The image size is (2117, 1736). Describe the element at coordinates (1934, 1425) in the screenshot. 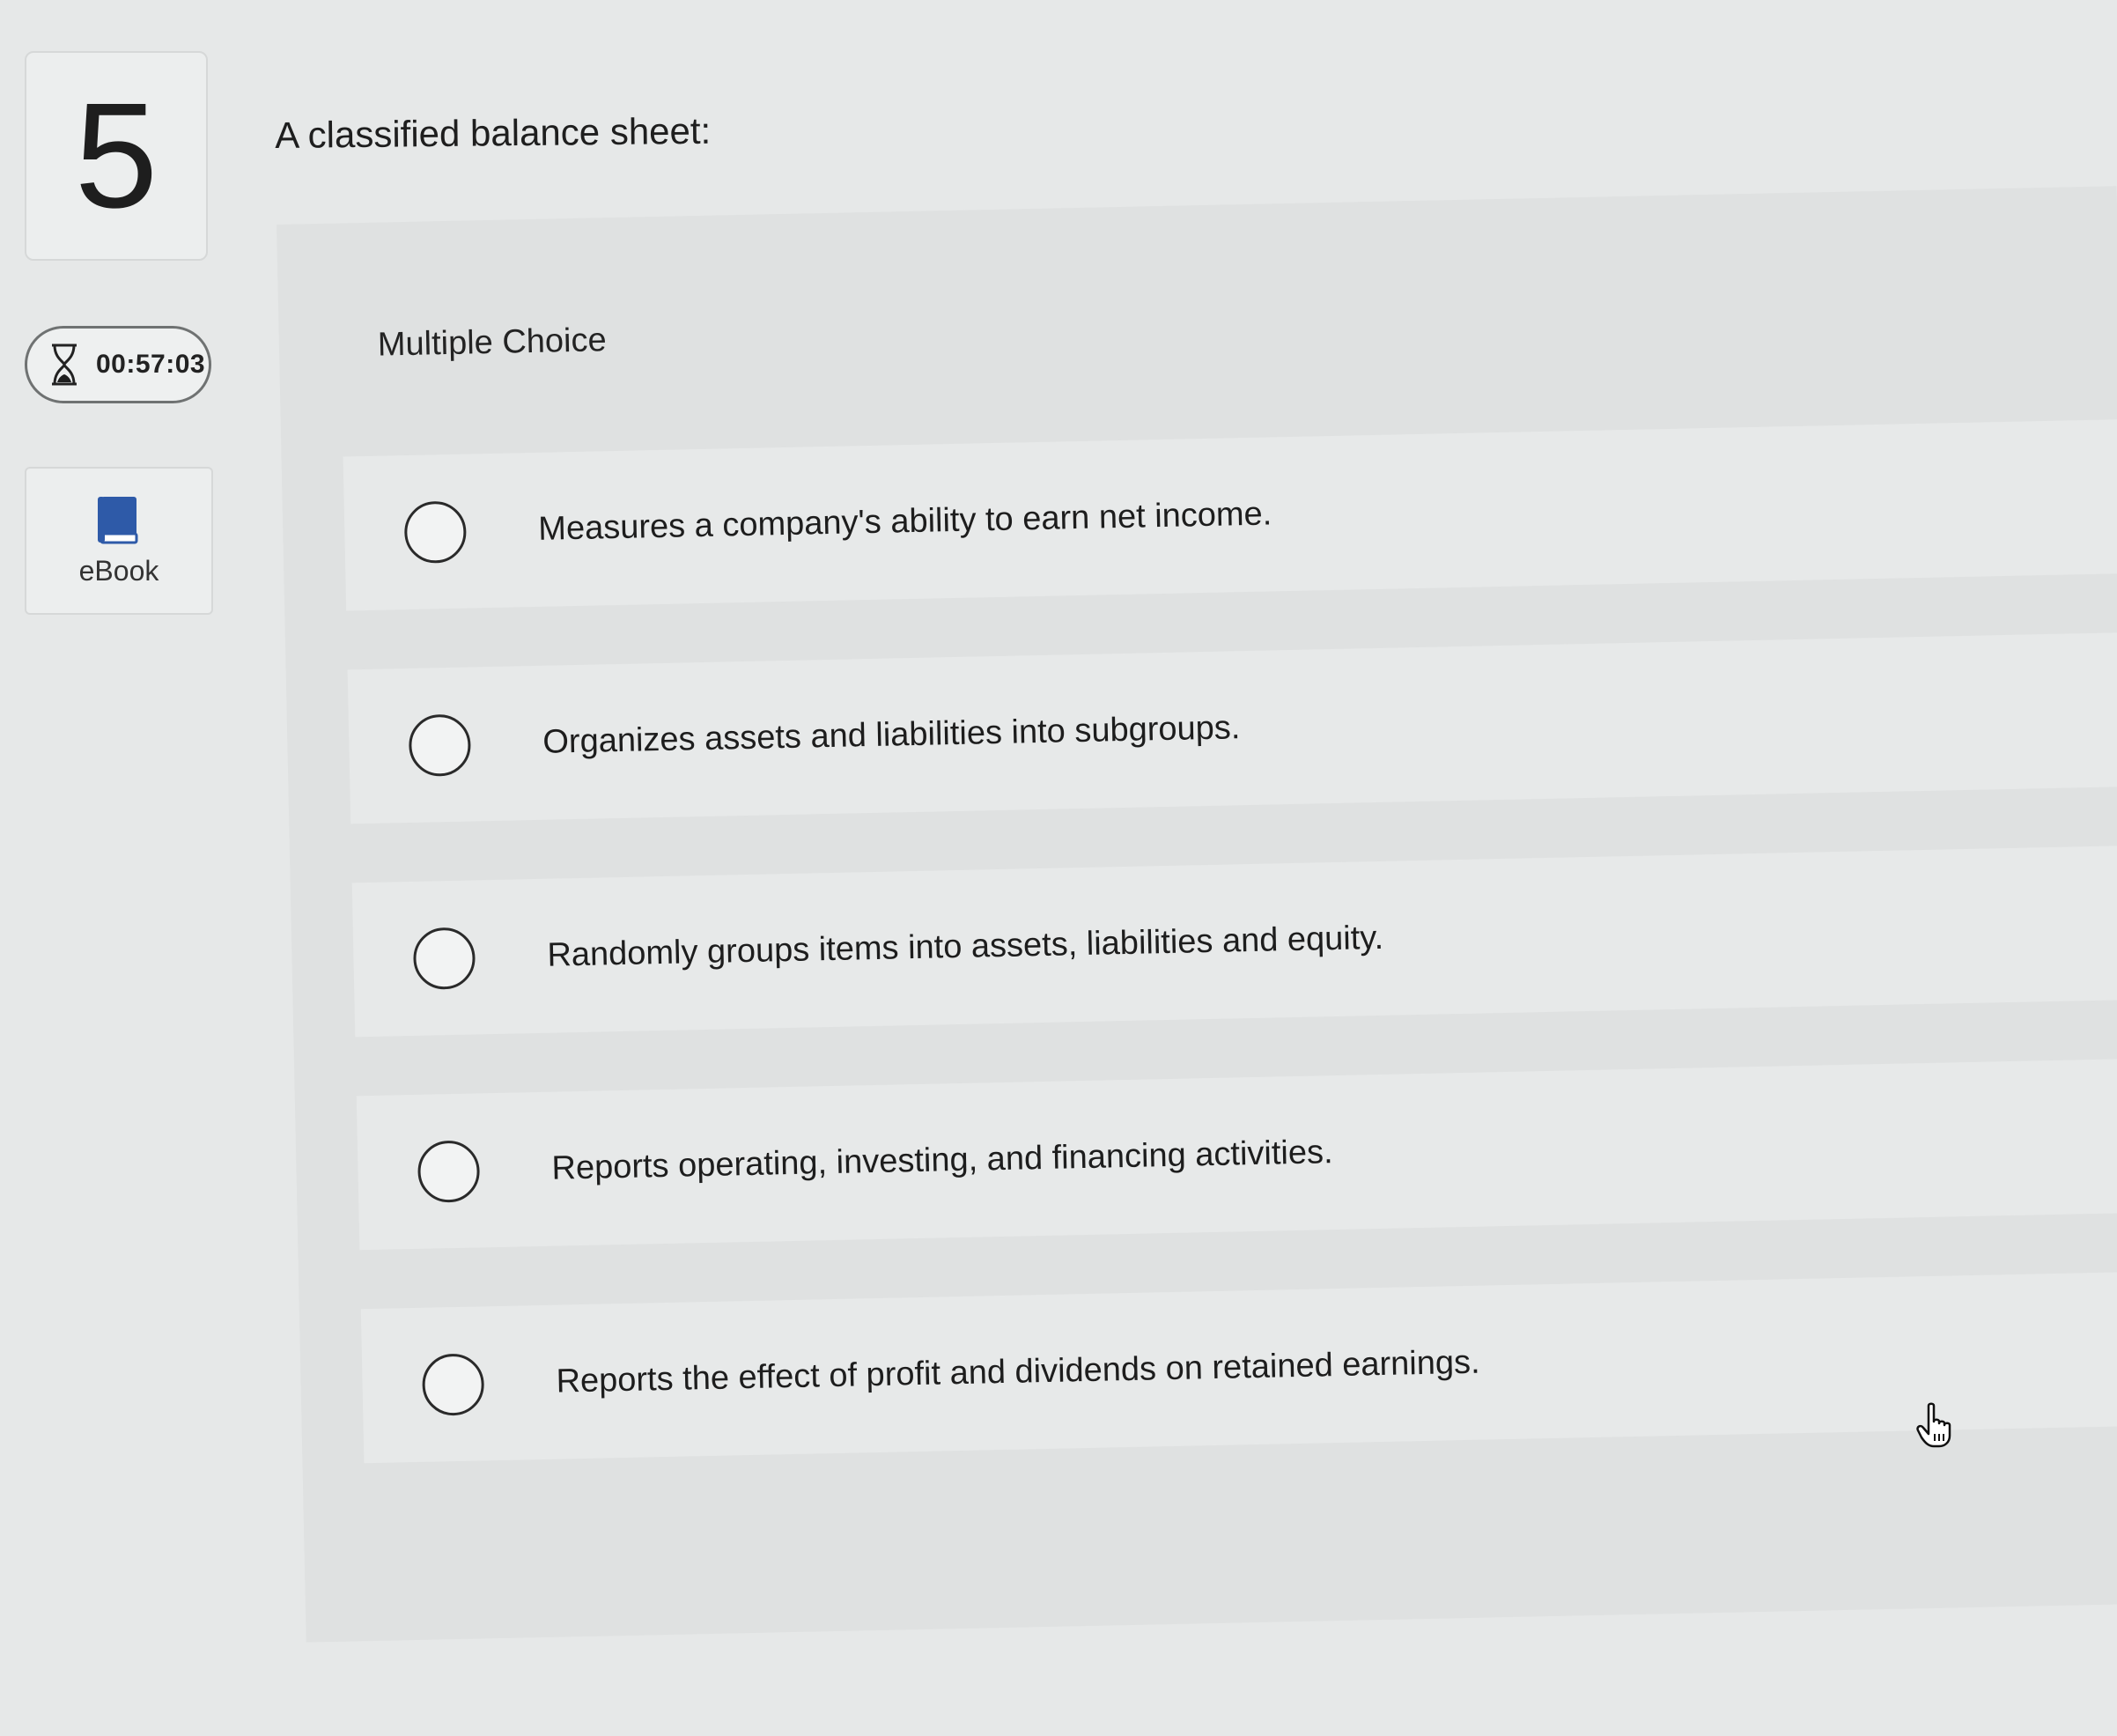

I see `hand-pointer-icon` at that location.